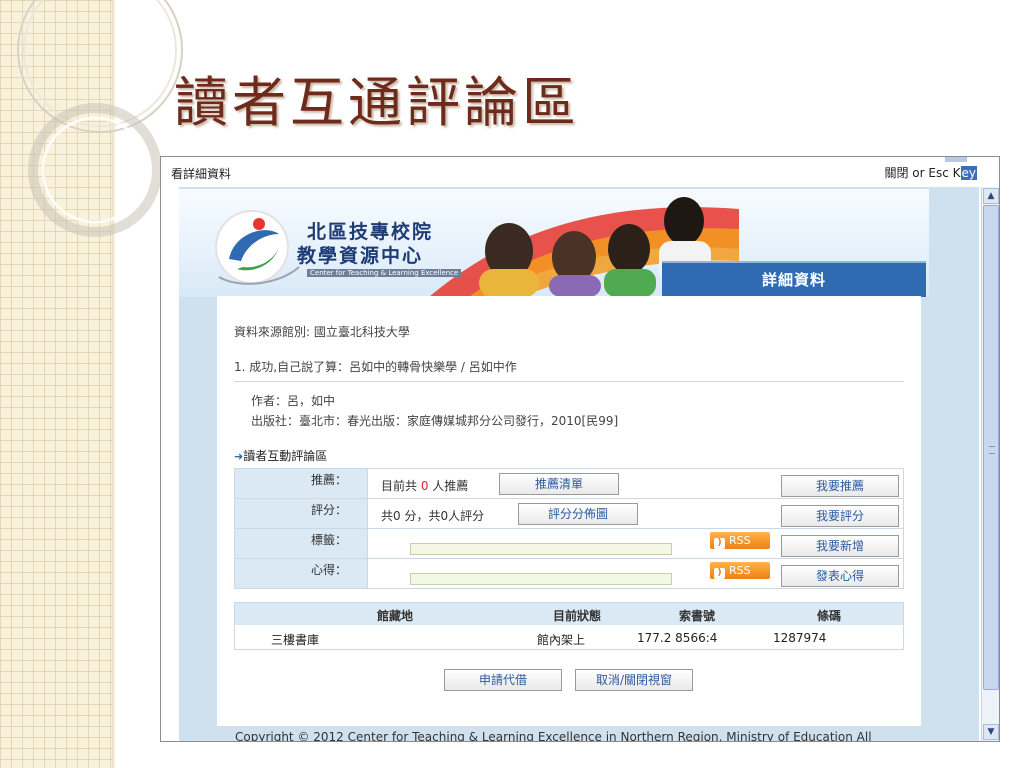  What do you see at coordinates (896, 173) in the screenshot?
I see `close-link: 關閉` at bounding box center [896, 173].